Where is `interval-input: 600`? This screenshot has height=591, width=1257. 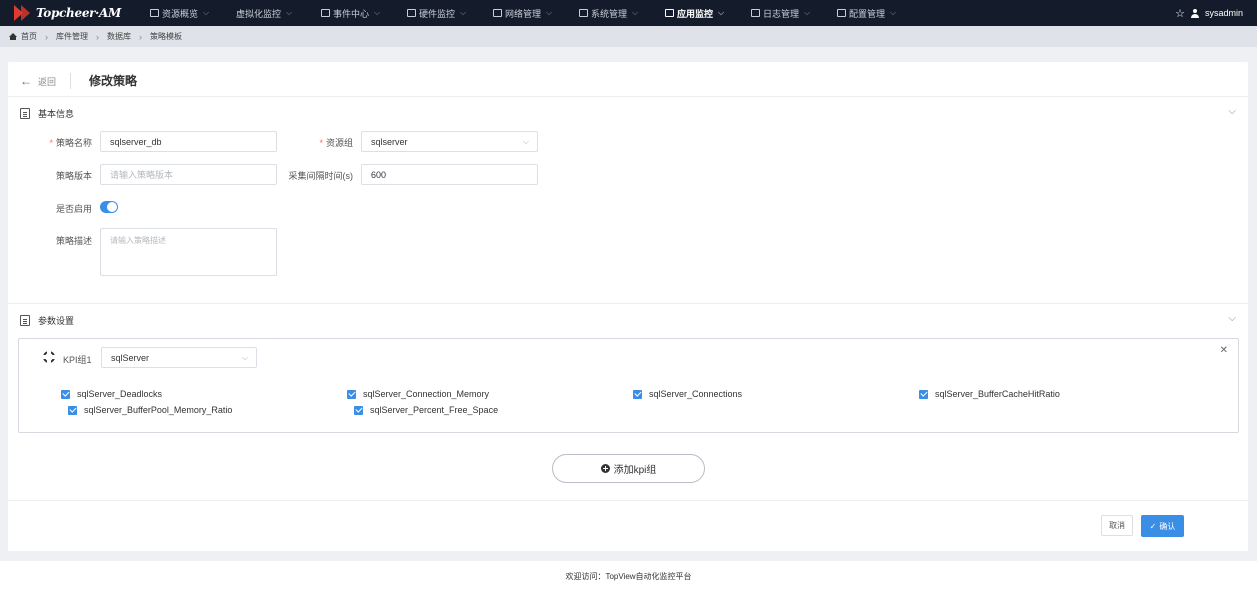
interval-input: 600 is located at coordinates (449, 174).